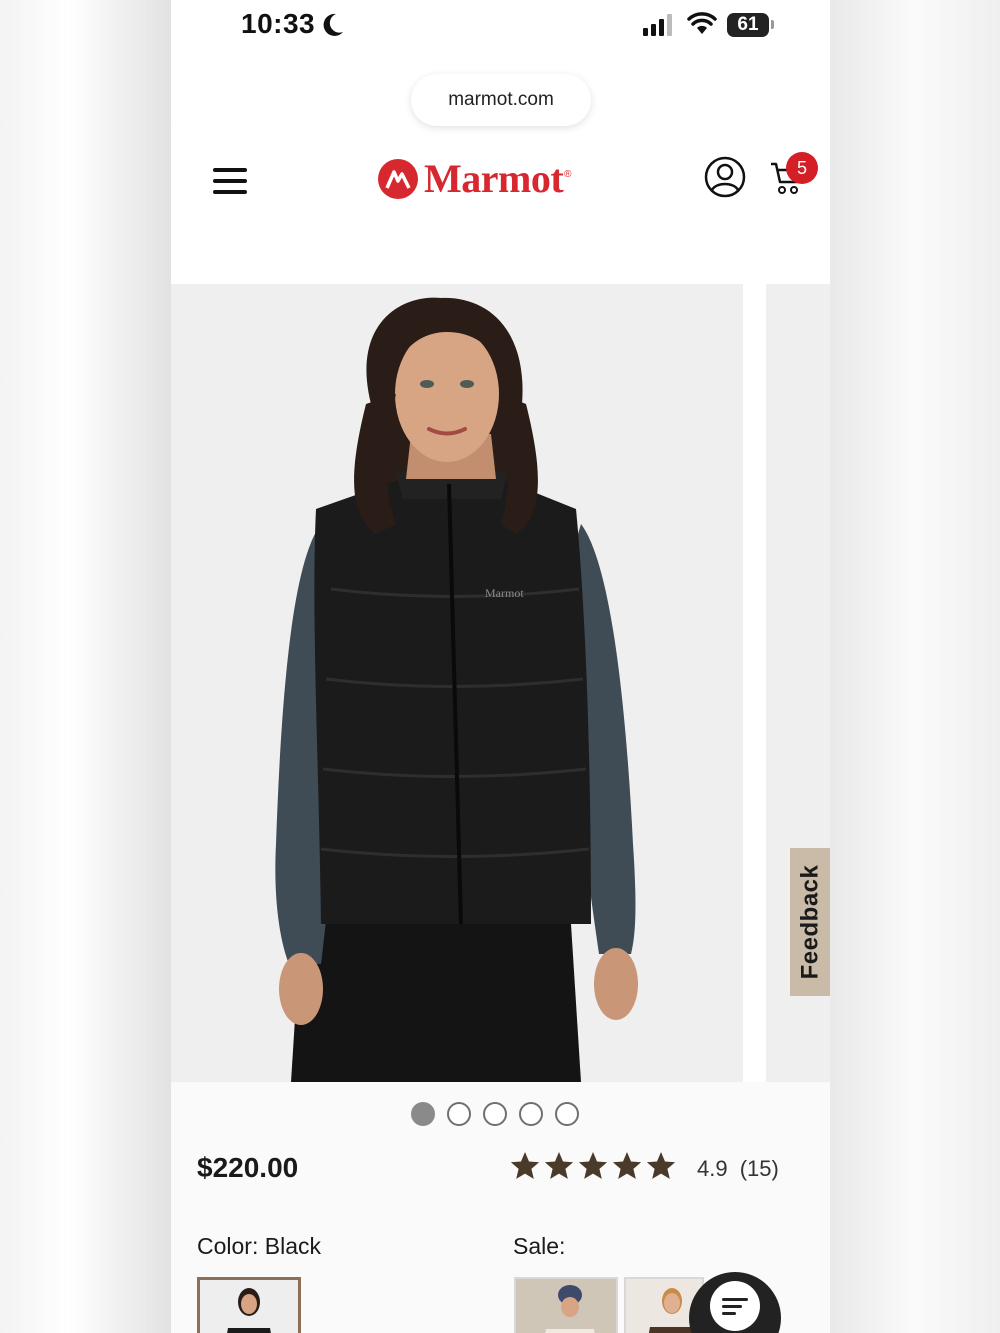 This screenshot has height=1333, width=1000. What do you see at coordinates (333, 24) in the screenshot?
I see `moon-icon` at bounding box center [333, 24].